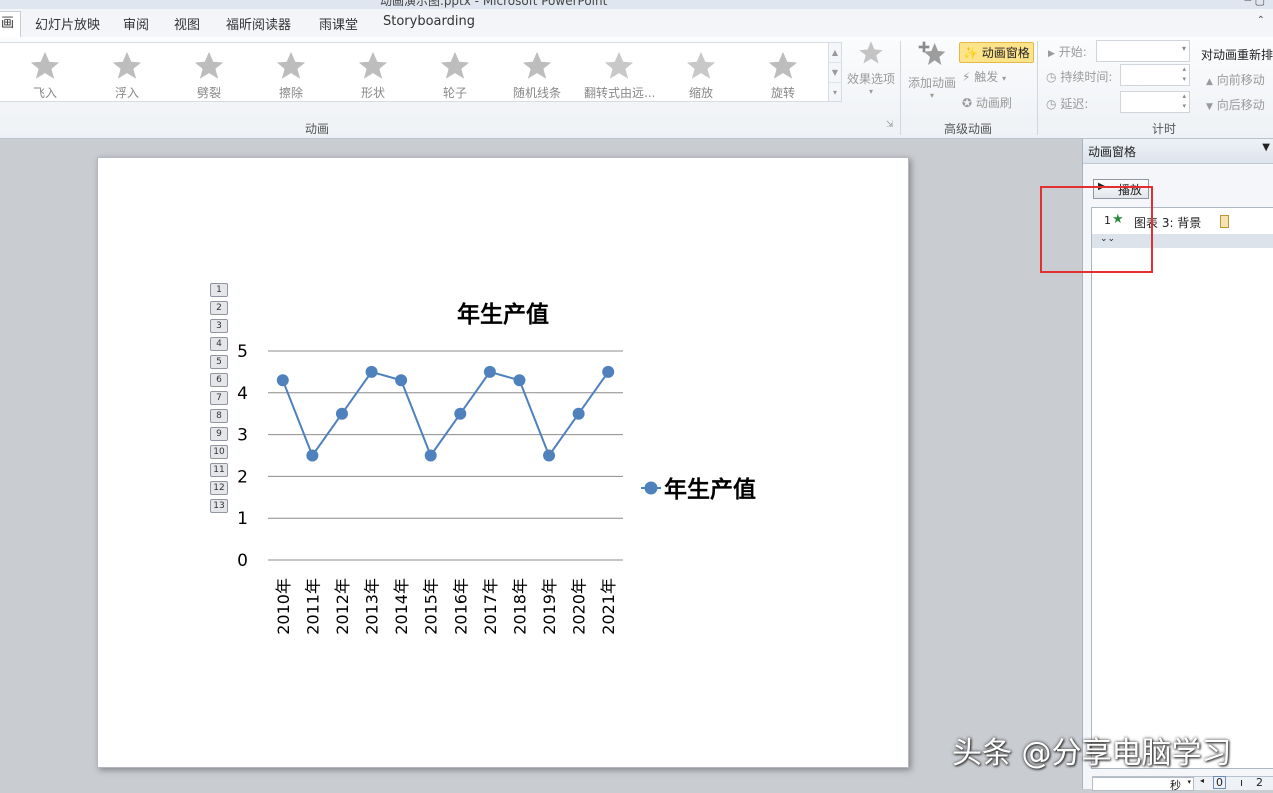  What do you see at coordinates (871, 67) in the screenshot?
I see `effect-options-button: 效果选项 ▾` at bounding box center [871, 67].